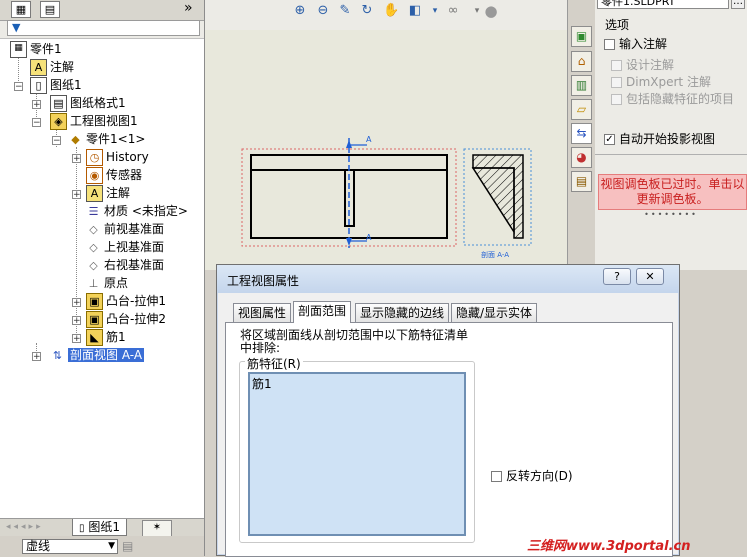 The width and height of the screenshot is (747, 557). Describe the element at coordinates (323, 11) in the screenshot. I see `zoom-area-icon: ⊖` at that location.